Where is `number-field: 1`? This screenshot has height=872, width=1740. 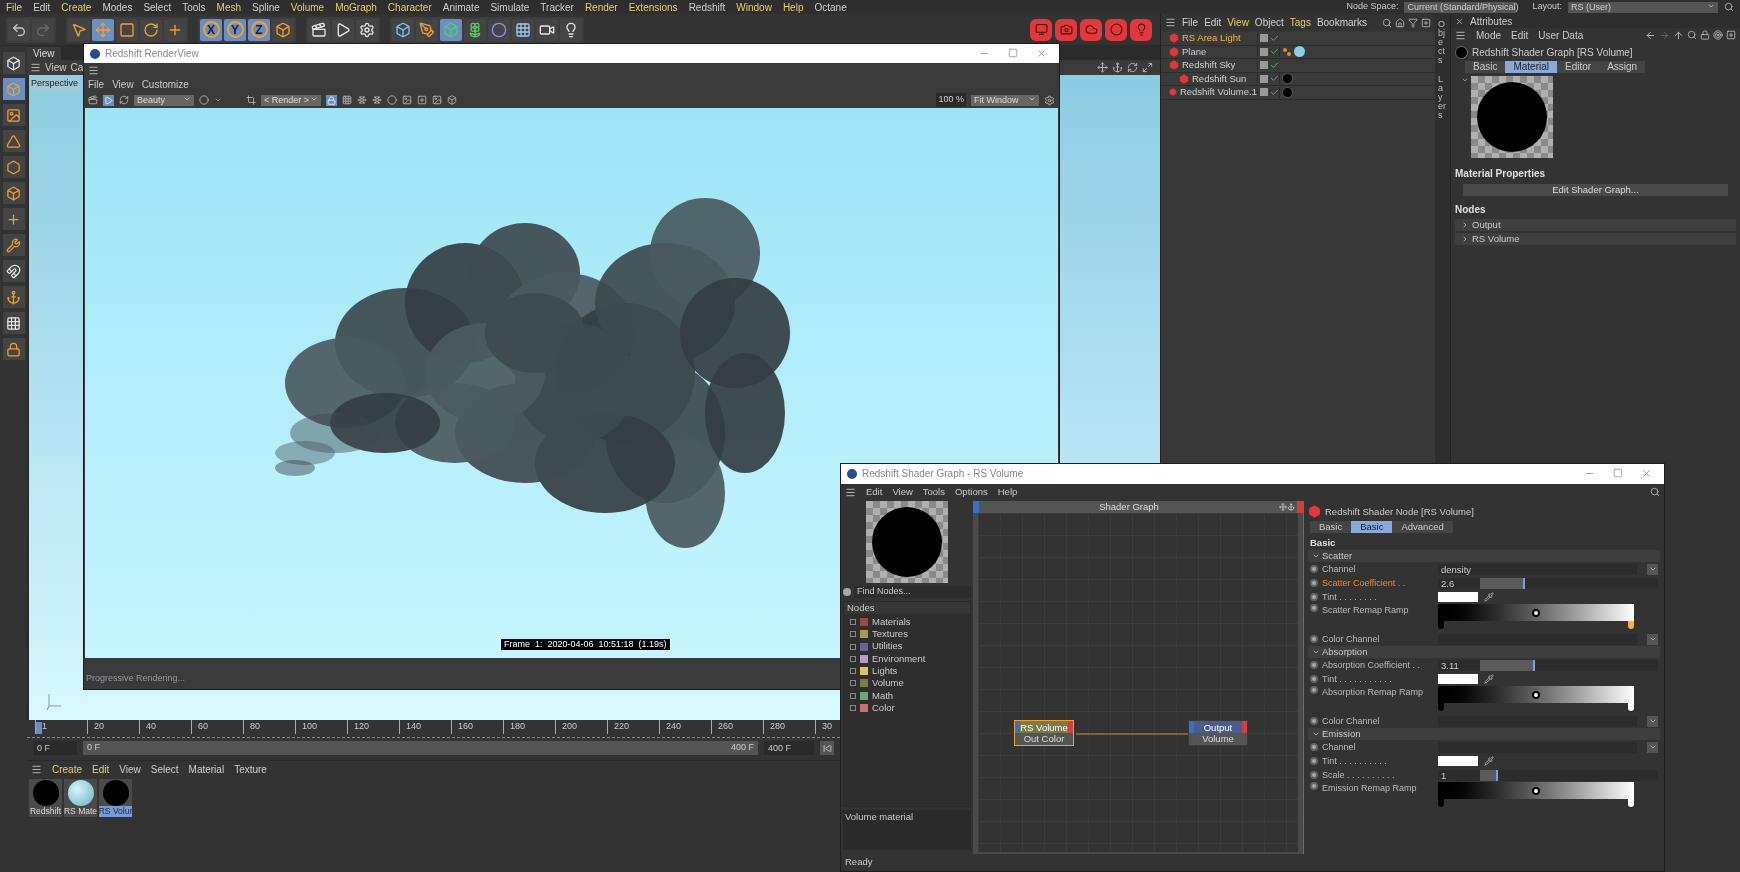
number-field: 1 is located at coordinates (1459, 775).